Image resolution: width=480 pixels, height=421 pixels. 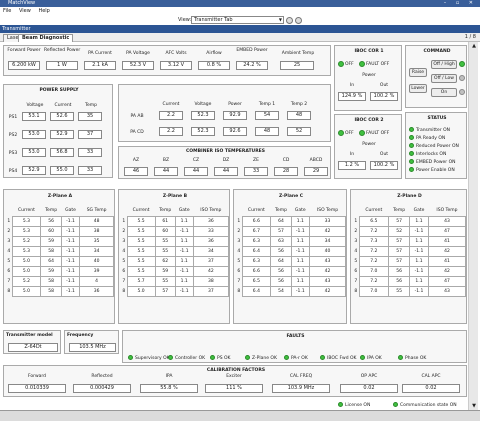 I want to click on table-cell: 58, so click(x=51, y=281).